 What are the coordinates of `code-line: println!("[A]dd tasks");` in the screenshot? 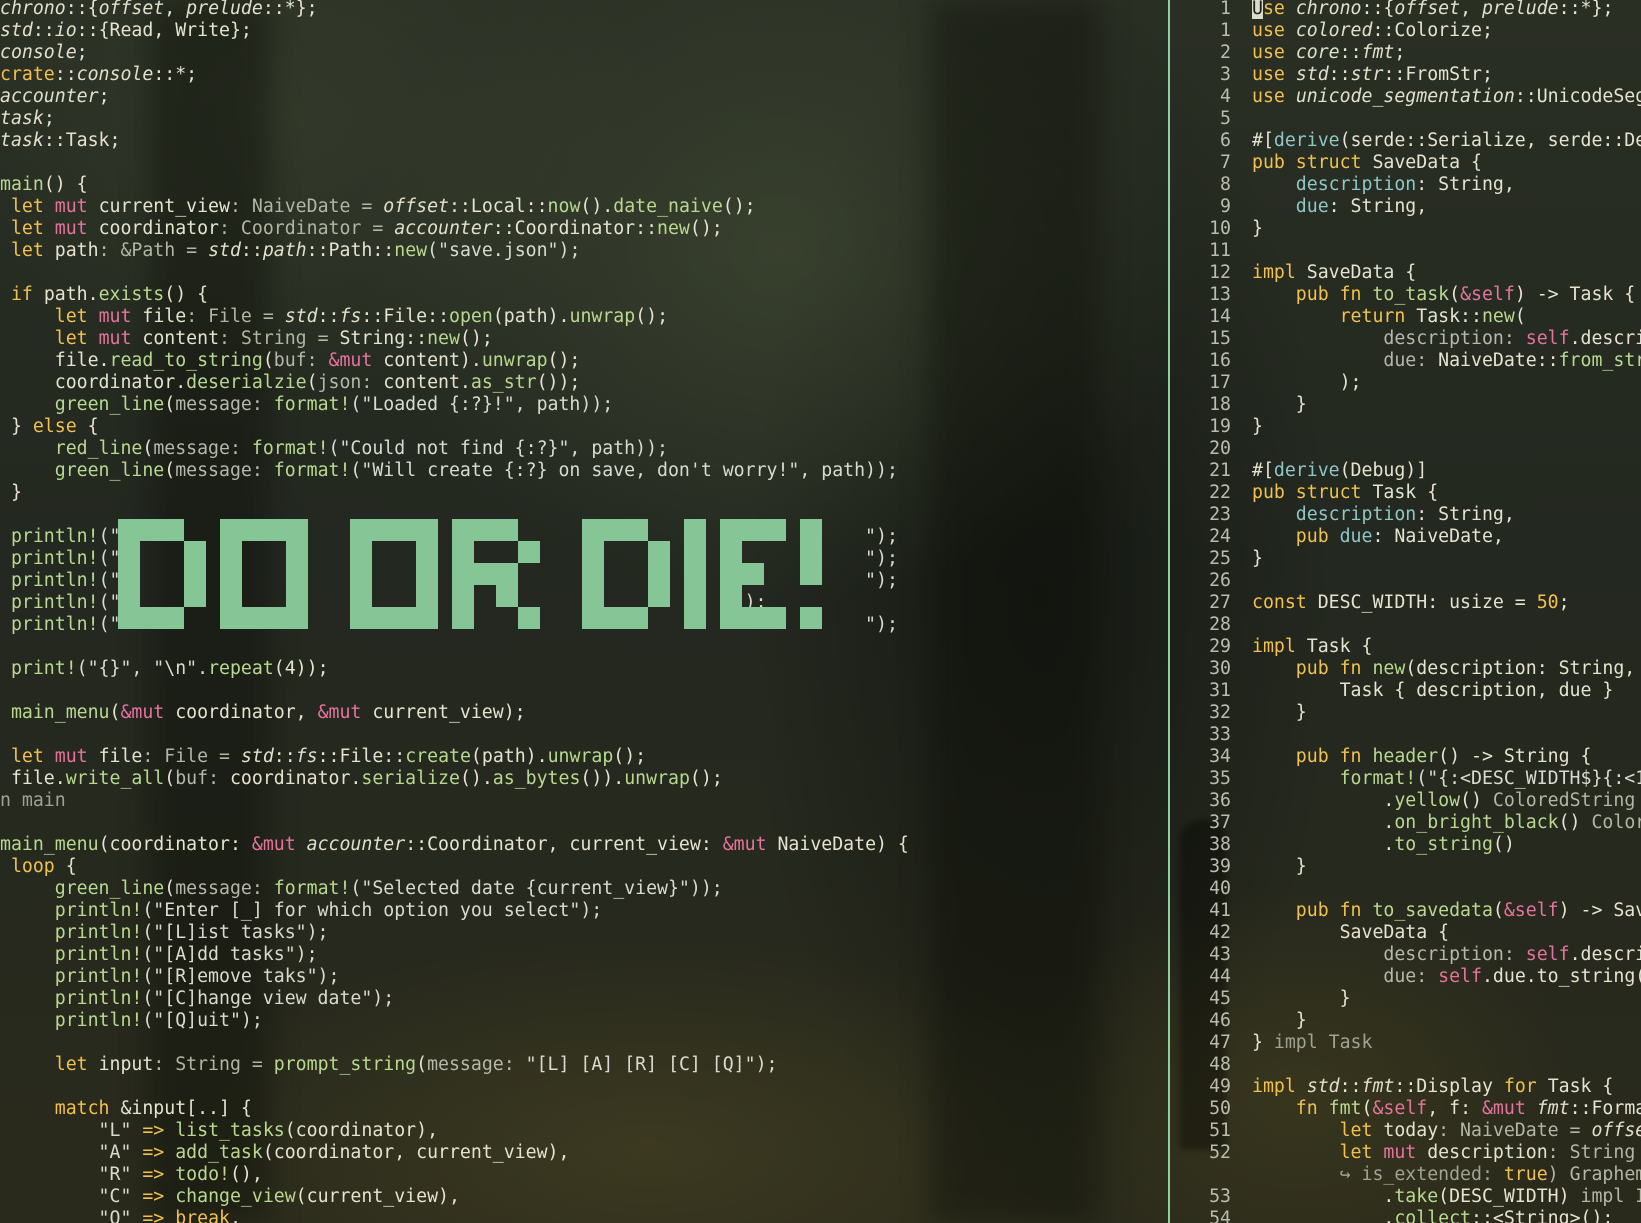 It's located at (159, 955).